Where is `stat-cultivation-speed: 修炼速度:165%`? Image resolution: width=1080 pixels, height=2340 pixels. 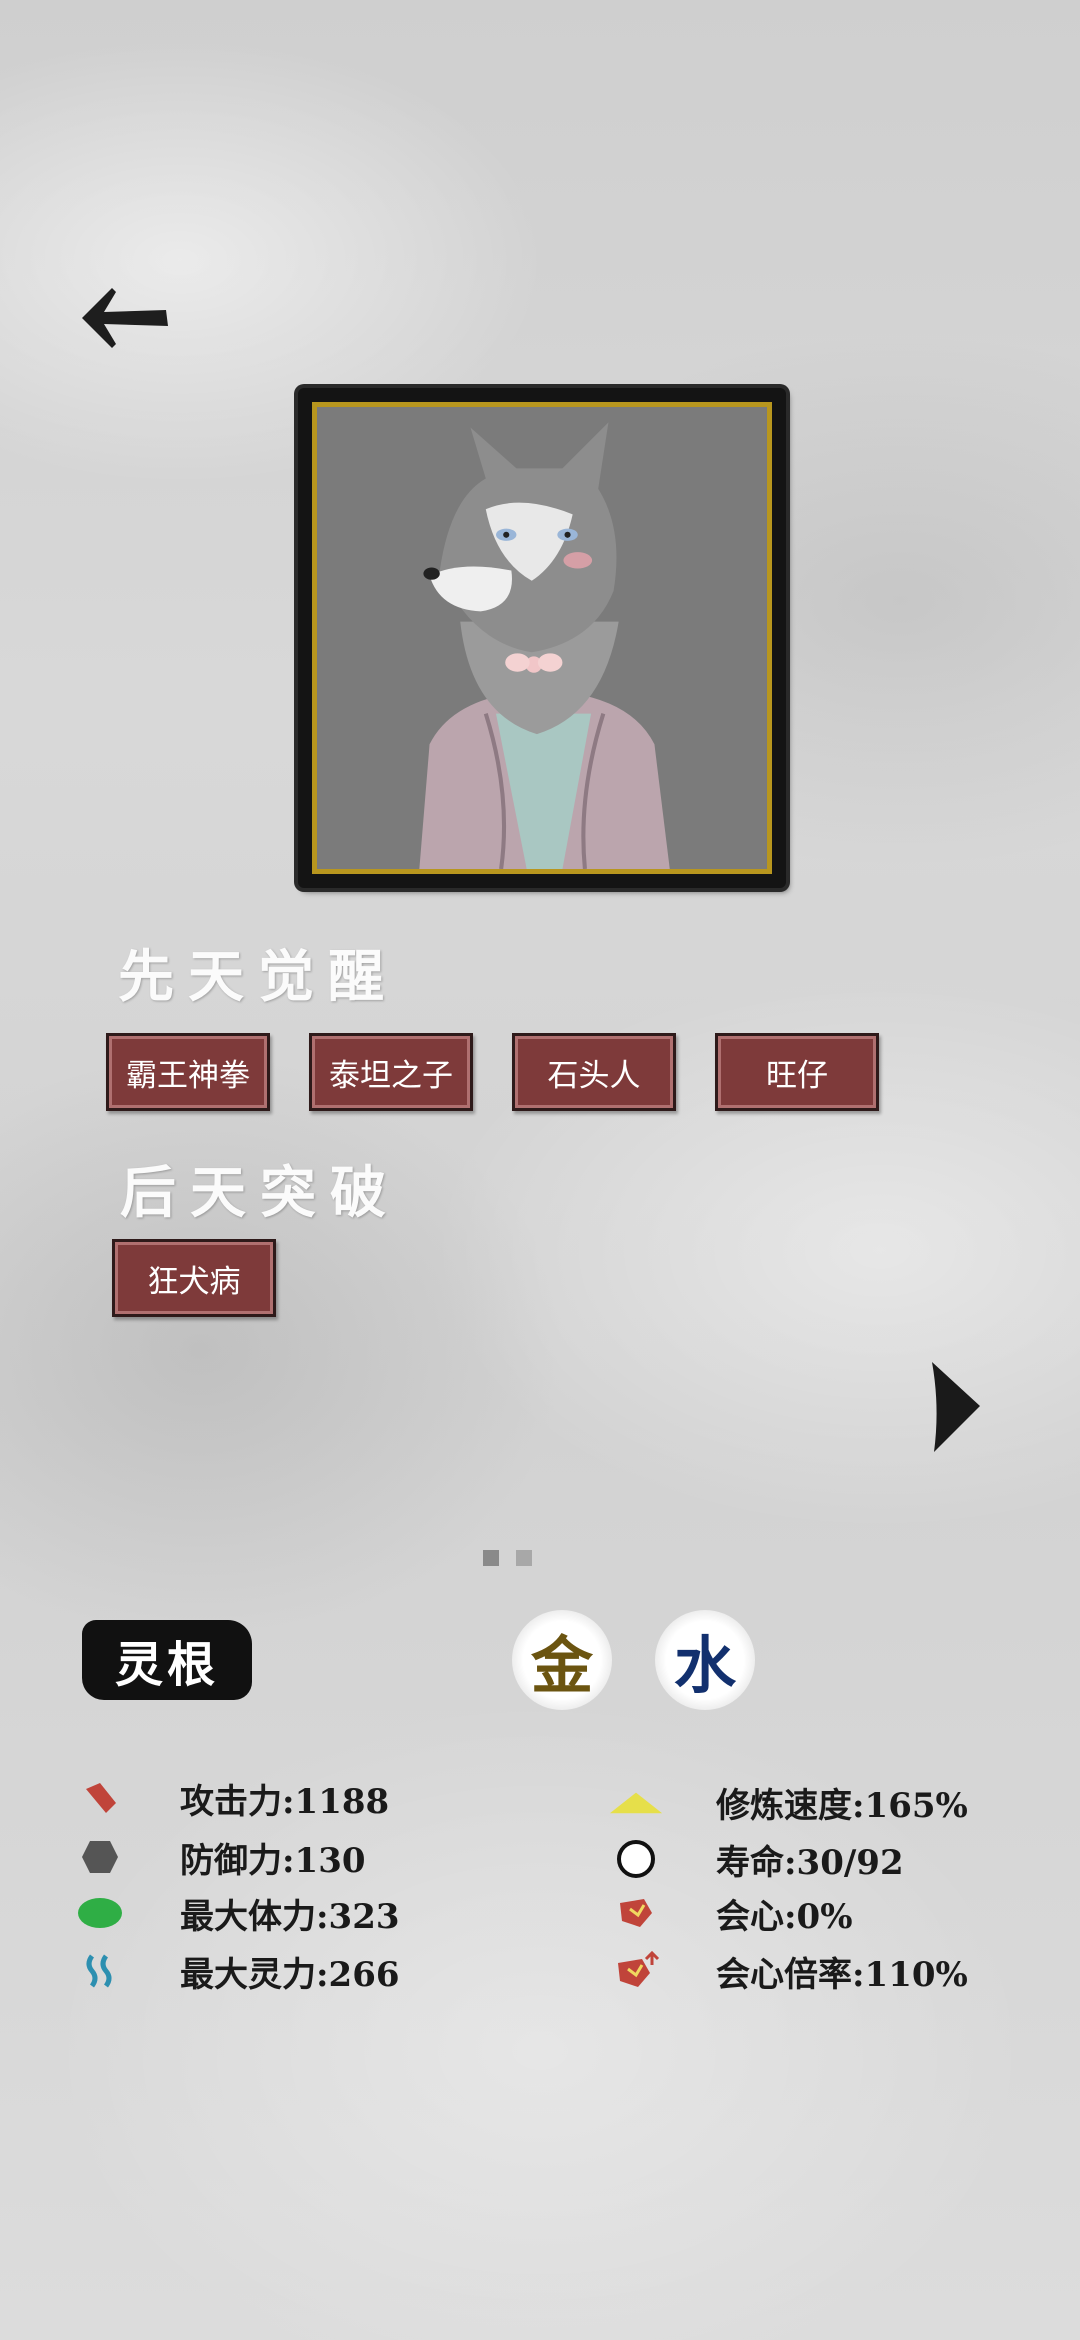
stat-cultivation-speed: 修炼速度:165% is located at coordinates (788, 1803).